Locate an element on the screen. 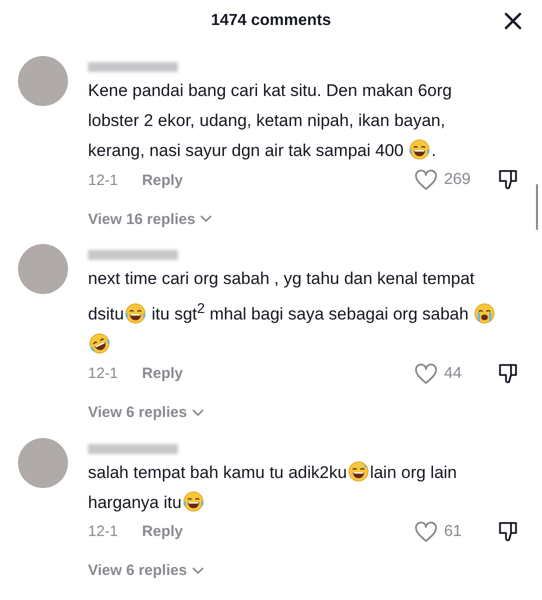 The height and width of the screenshot is (600, 542). like-button: 44 is located at coordinates (448, 373).